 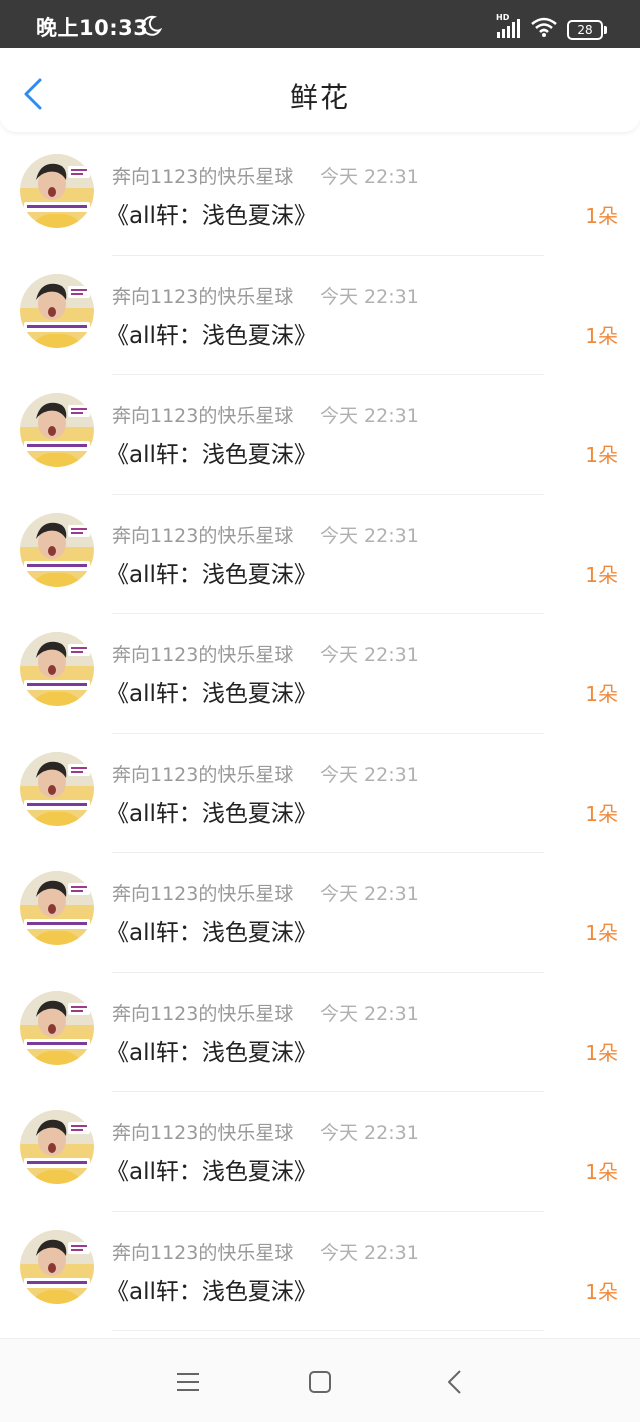 I want to click on battery-icon: 28, so click(x=587, y=30).